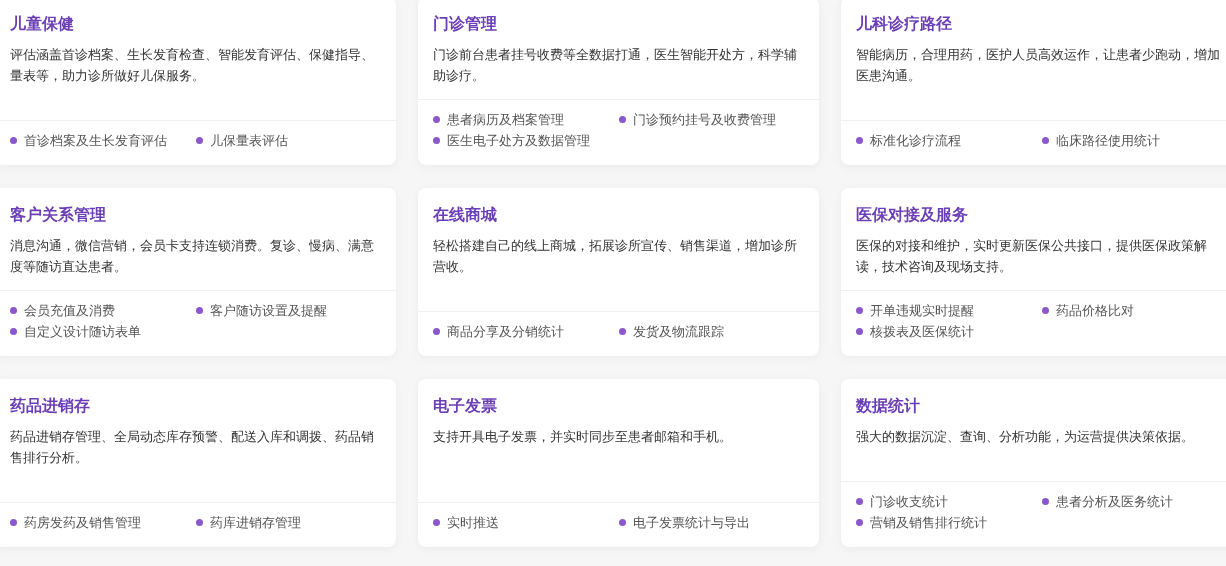 The width and height of the screenshot is (1226, 566). Describe the element at coordinates (192, 65) in the screenshot. I see `card-description: 评估涵盖首诊档案、生长发育检查、智能发育评估、保健指导、量表等，助力诊所做好儿保服务。` at that location.